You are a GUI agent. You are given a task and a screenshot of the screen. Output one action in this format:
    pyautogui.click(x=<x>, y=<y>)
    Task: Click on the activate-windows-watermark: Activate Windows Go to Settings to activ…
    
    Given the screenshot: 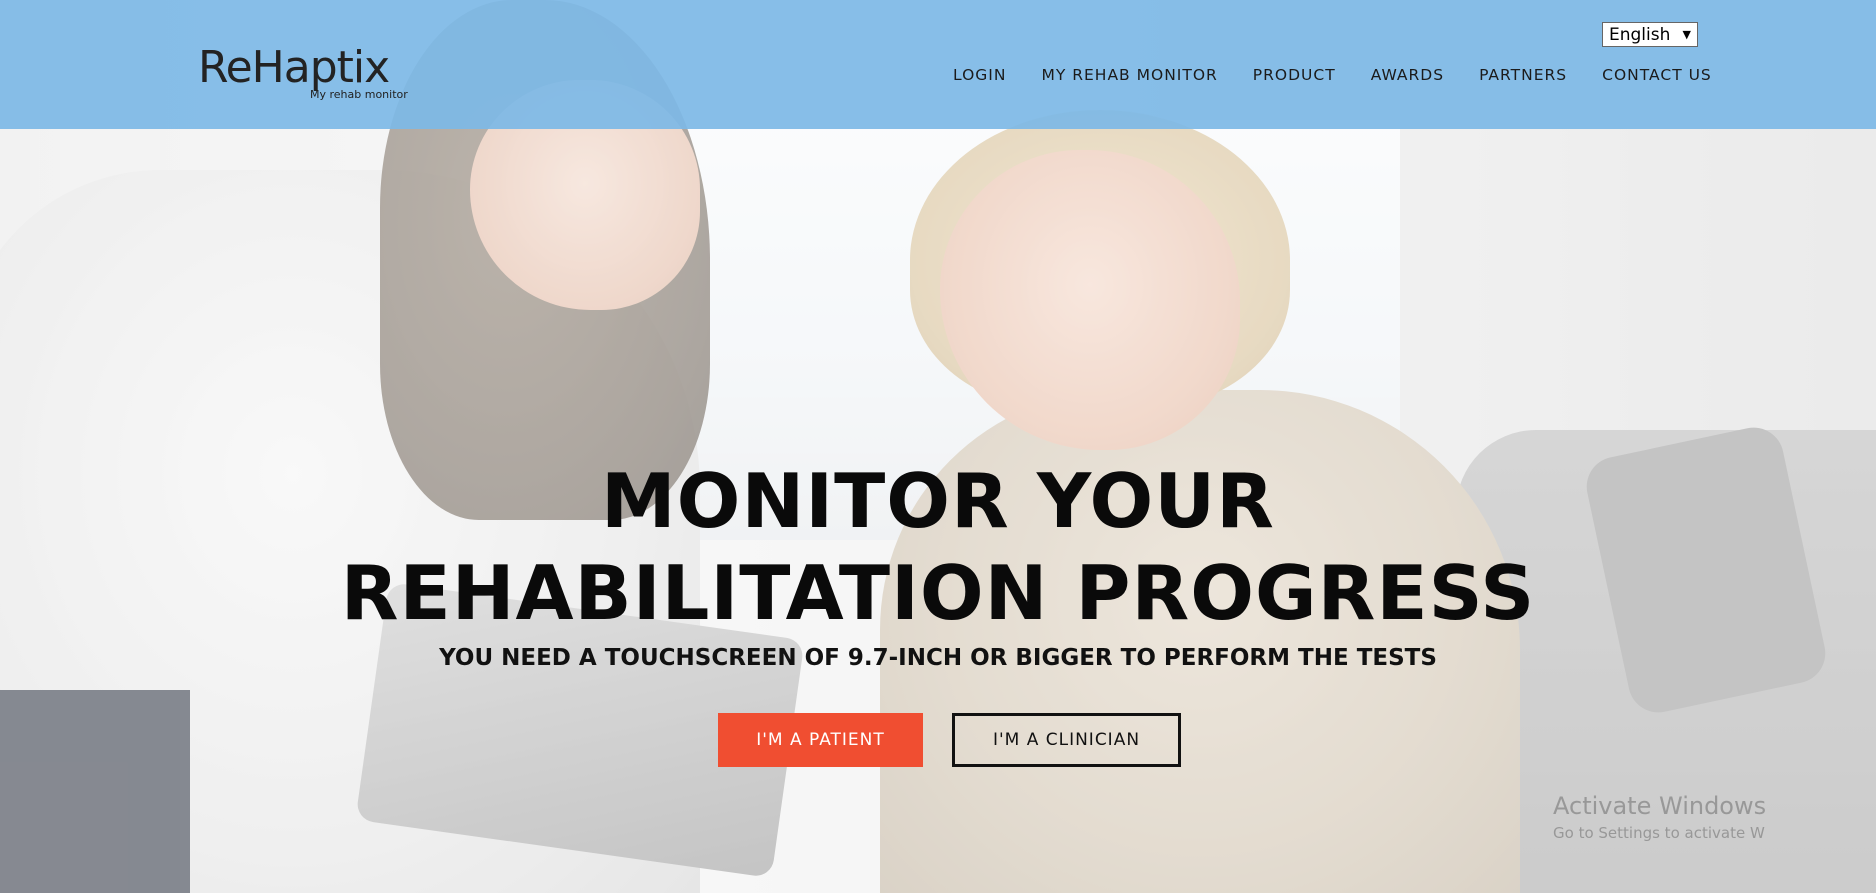 What is the action you would take?
    pyautogui.click(x=1659, y=817)
    